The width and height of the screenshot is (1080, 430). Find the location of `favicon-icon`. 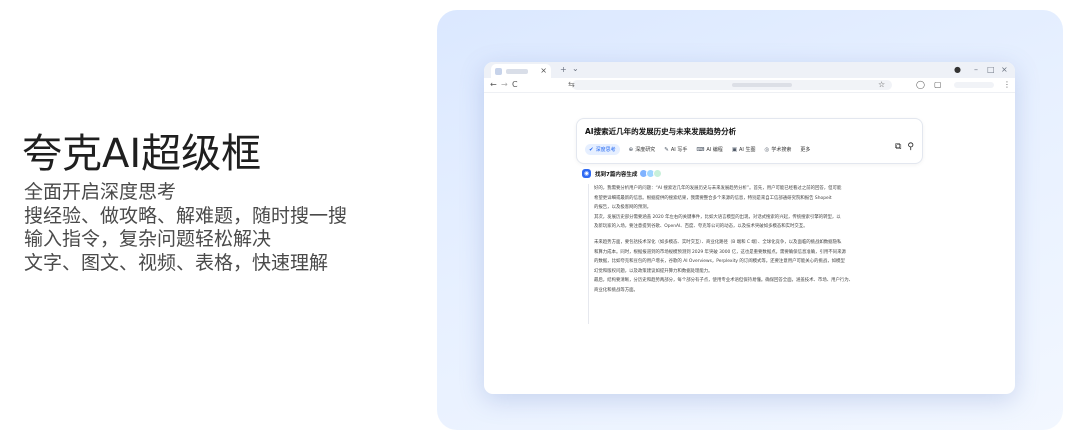

favicon-icon is located at coordinates (498, 71).